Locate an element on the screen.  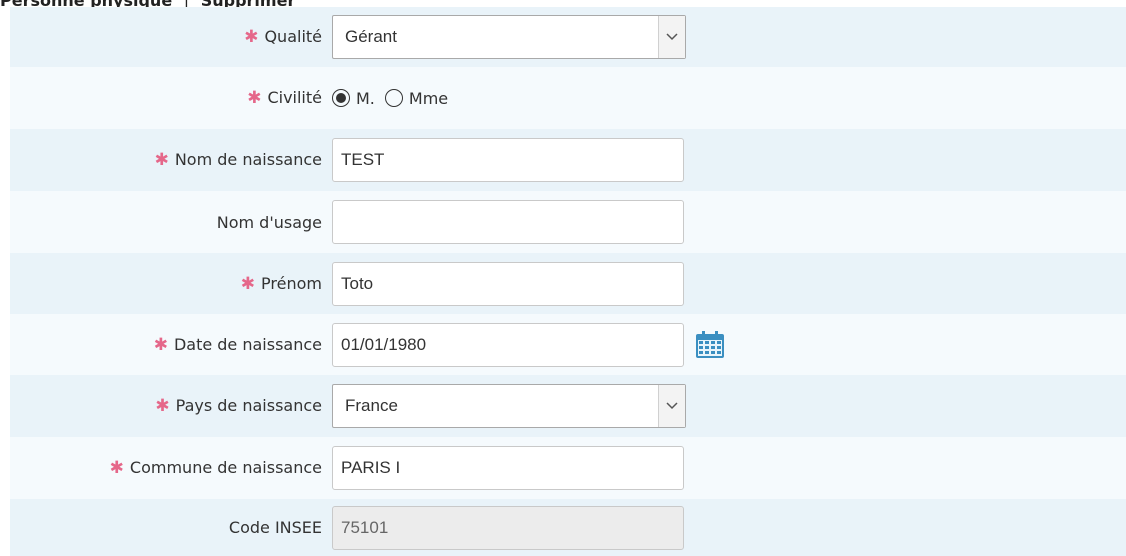
radio-mme-label: Mme is located at coordinates (428, 98).